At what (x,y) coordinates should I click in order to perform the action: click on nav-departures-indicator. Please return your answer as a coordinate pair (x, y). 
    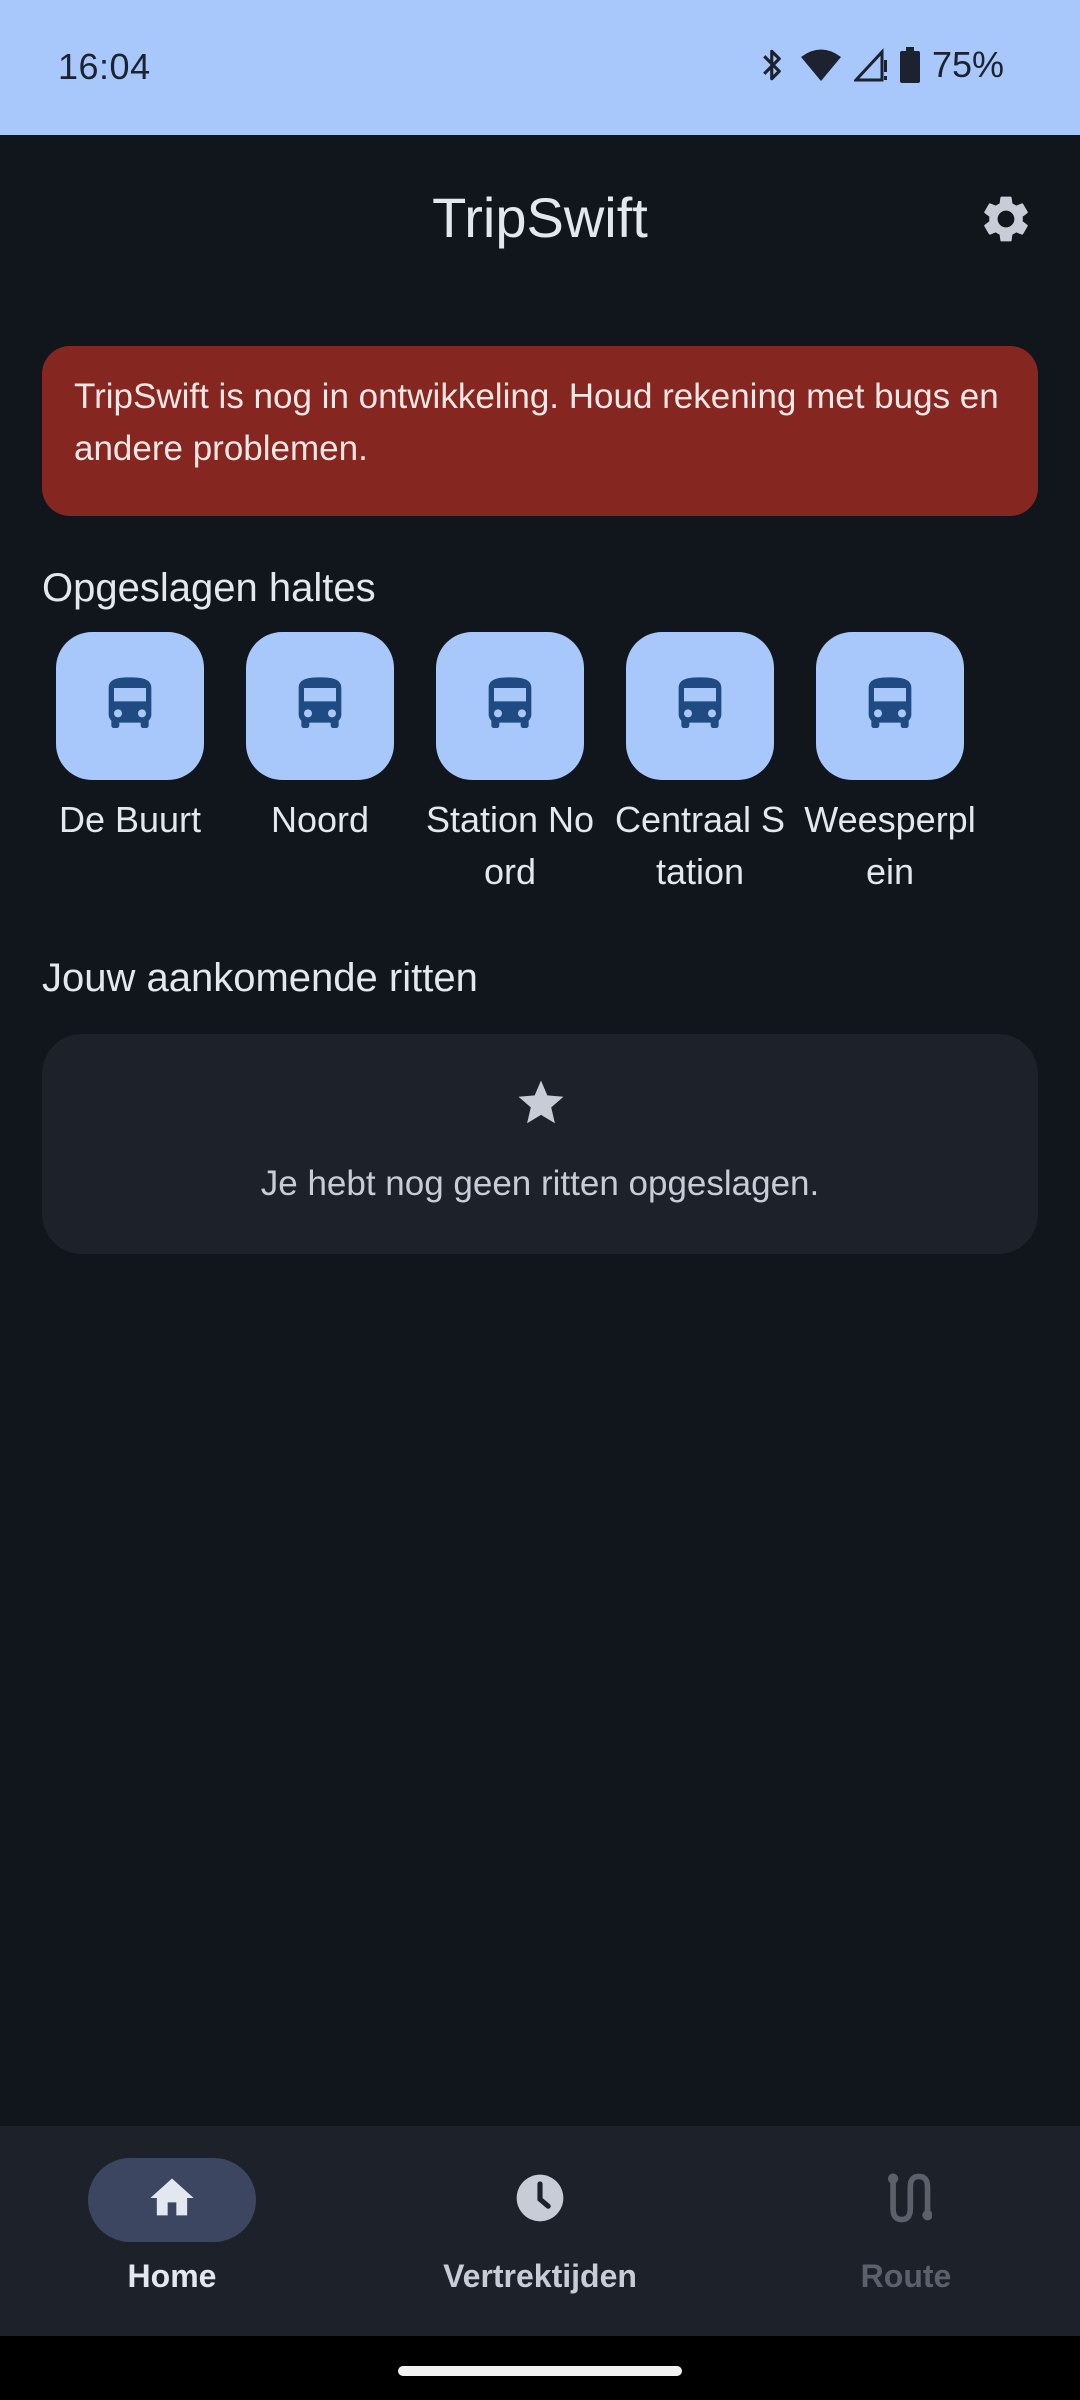
    Looking at the image, I should click on (540, 2200).